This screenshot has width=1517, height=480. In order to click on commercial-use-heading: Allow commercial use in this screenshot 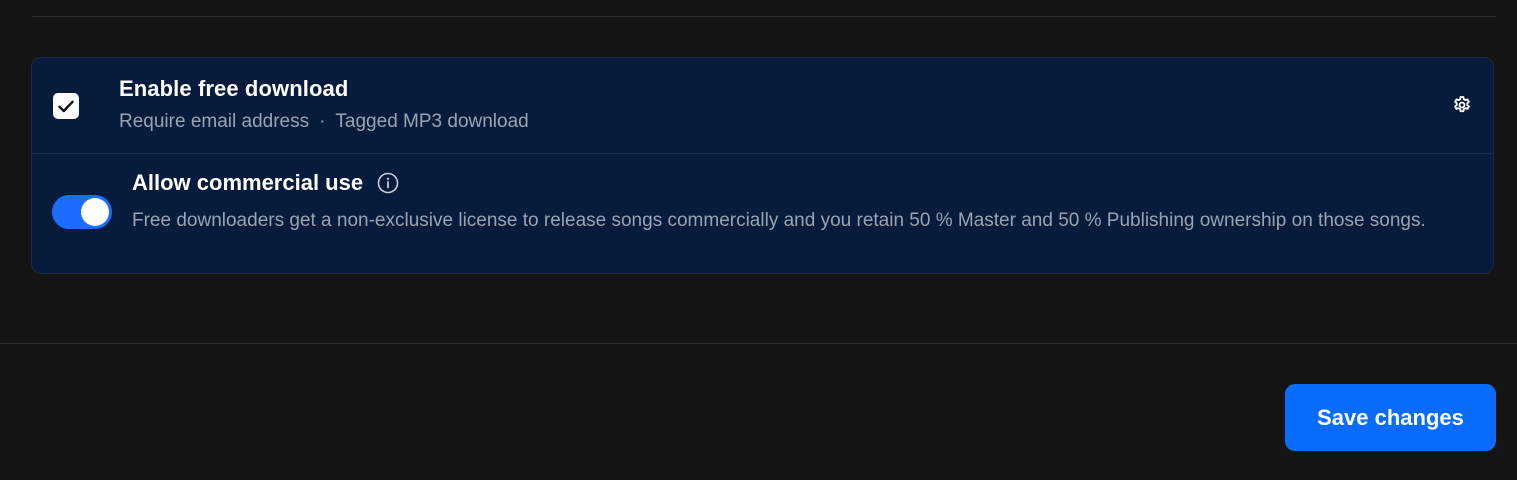, I will do `click(265, 183)`.